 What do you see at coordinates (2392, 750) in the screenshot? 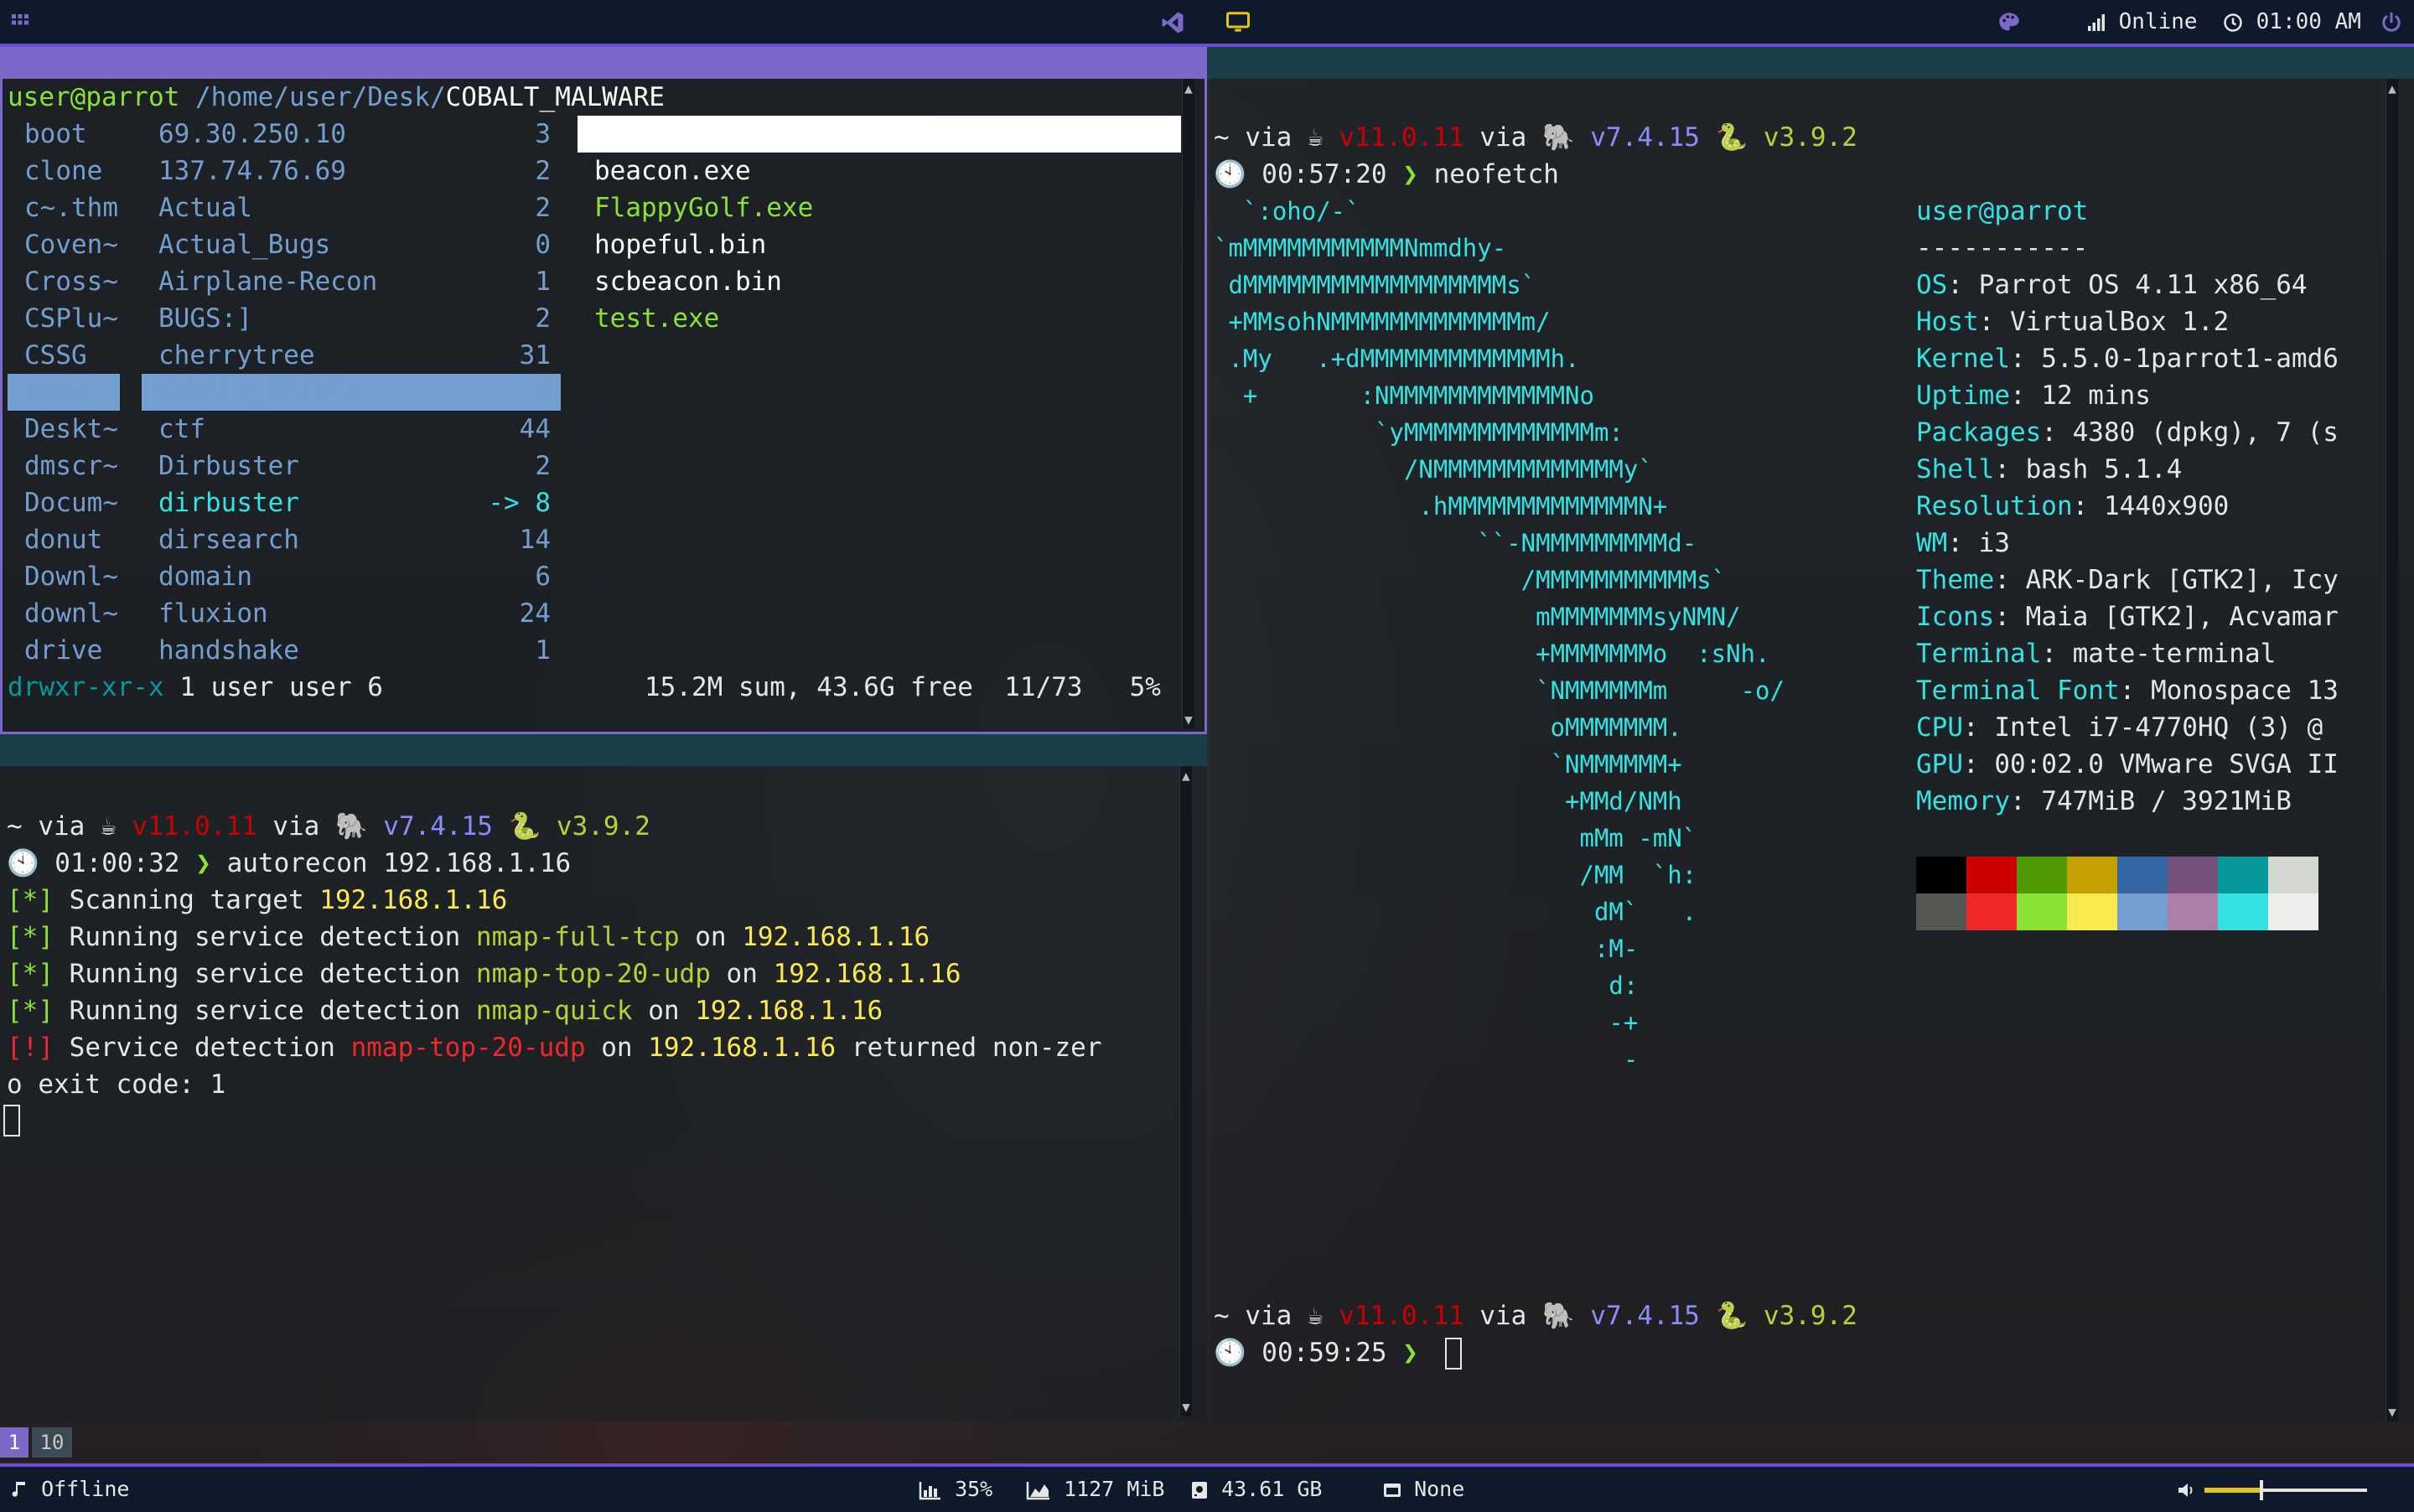
I see `neofetch-scrollbar: ▲ ▼` at bounding box center [2392, 750].